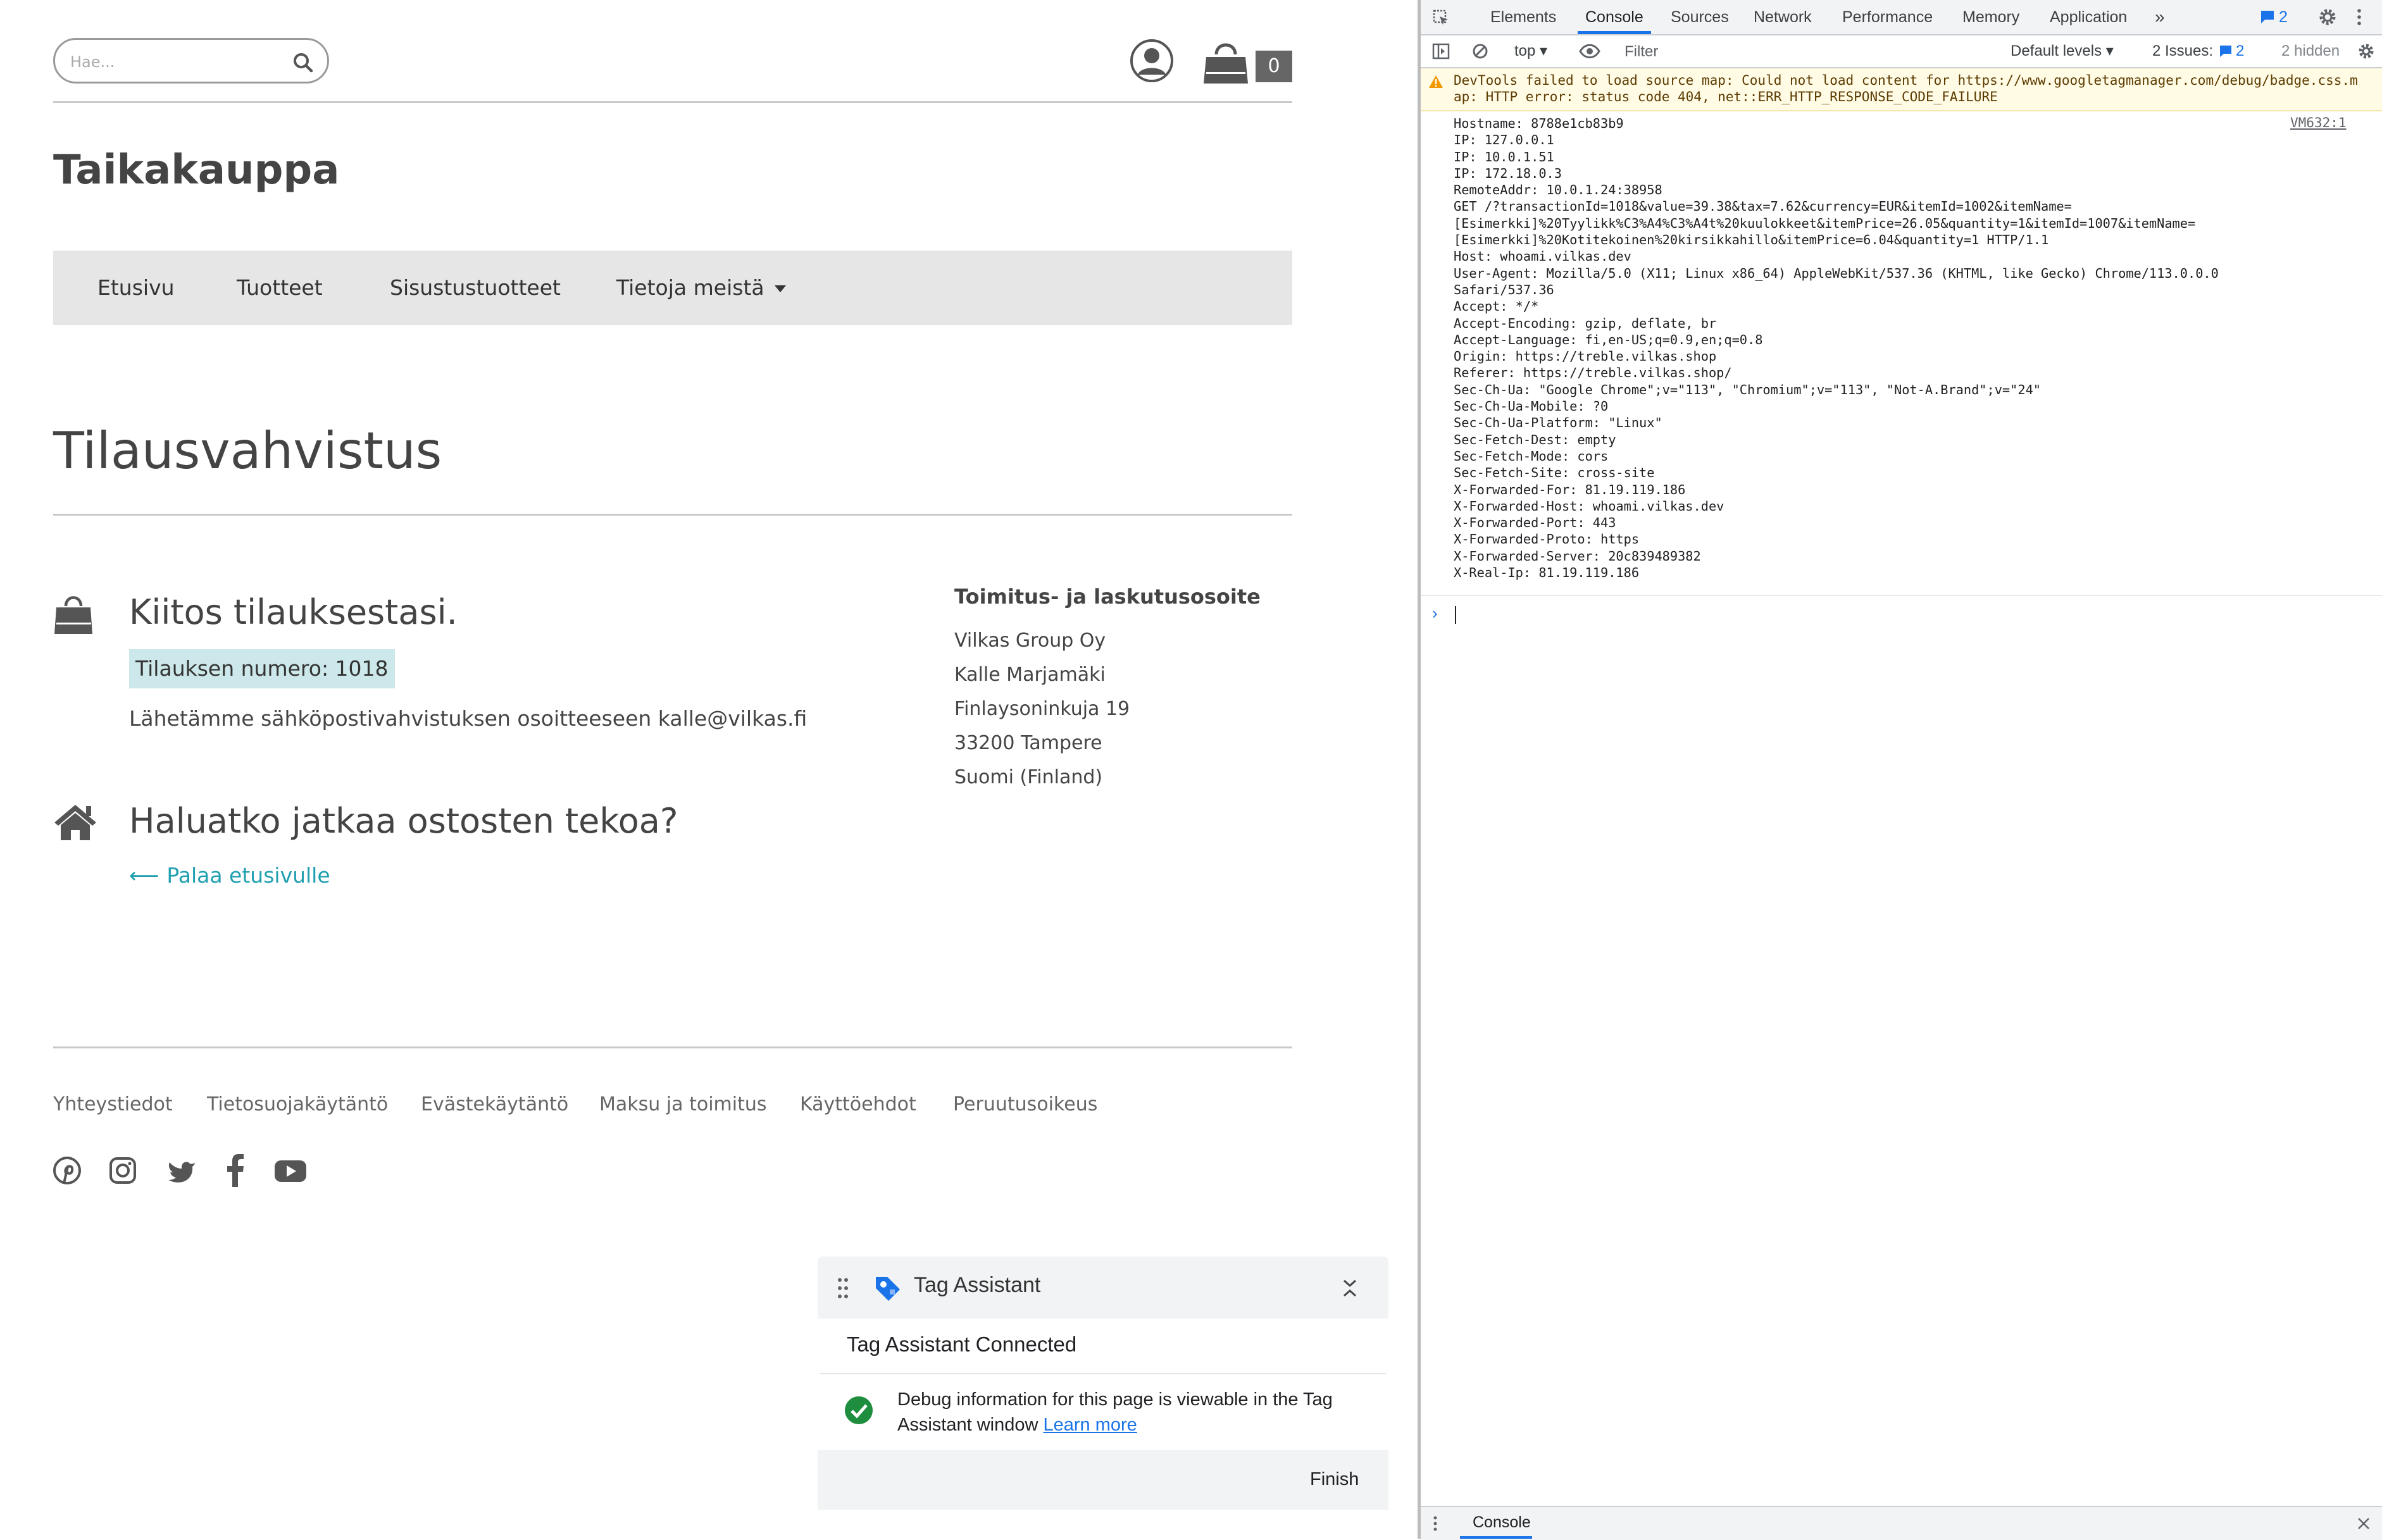  Describe the element at coordinates (1991, 17) in the screenshot. I see `tab-memory: Memory` at that location.